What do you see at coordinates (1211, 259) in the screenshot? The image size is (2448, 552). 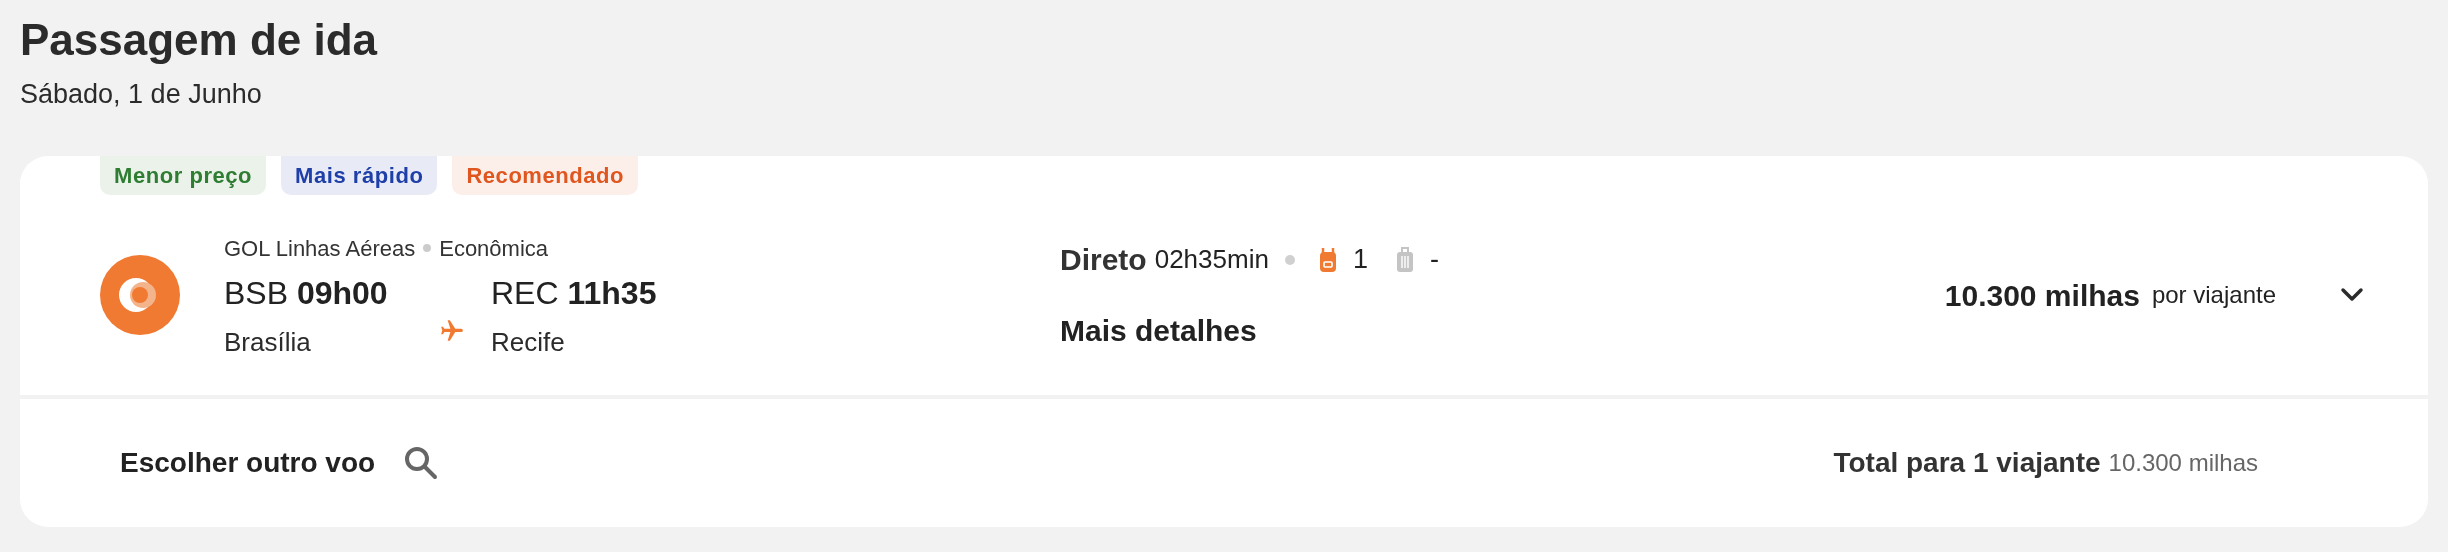 I see `flight-duration: 02h35min` at bounding box center [1211, 259].